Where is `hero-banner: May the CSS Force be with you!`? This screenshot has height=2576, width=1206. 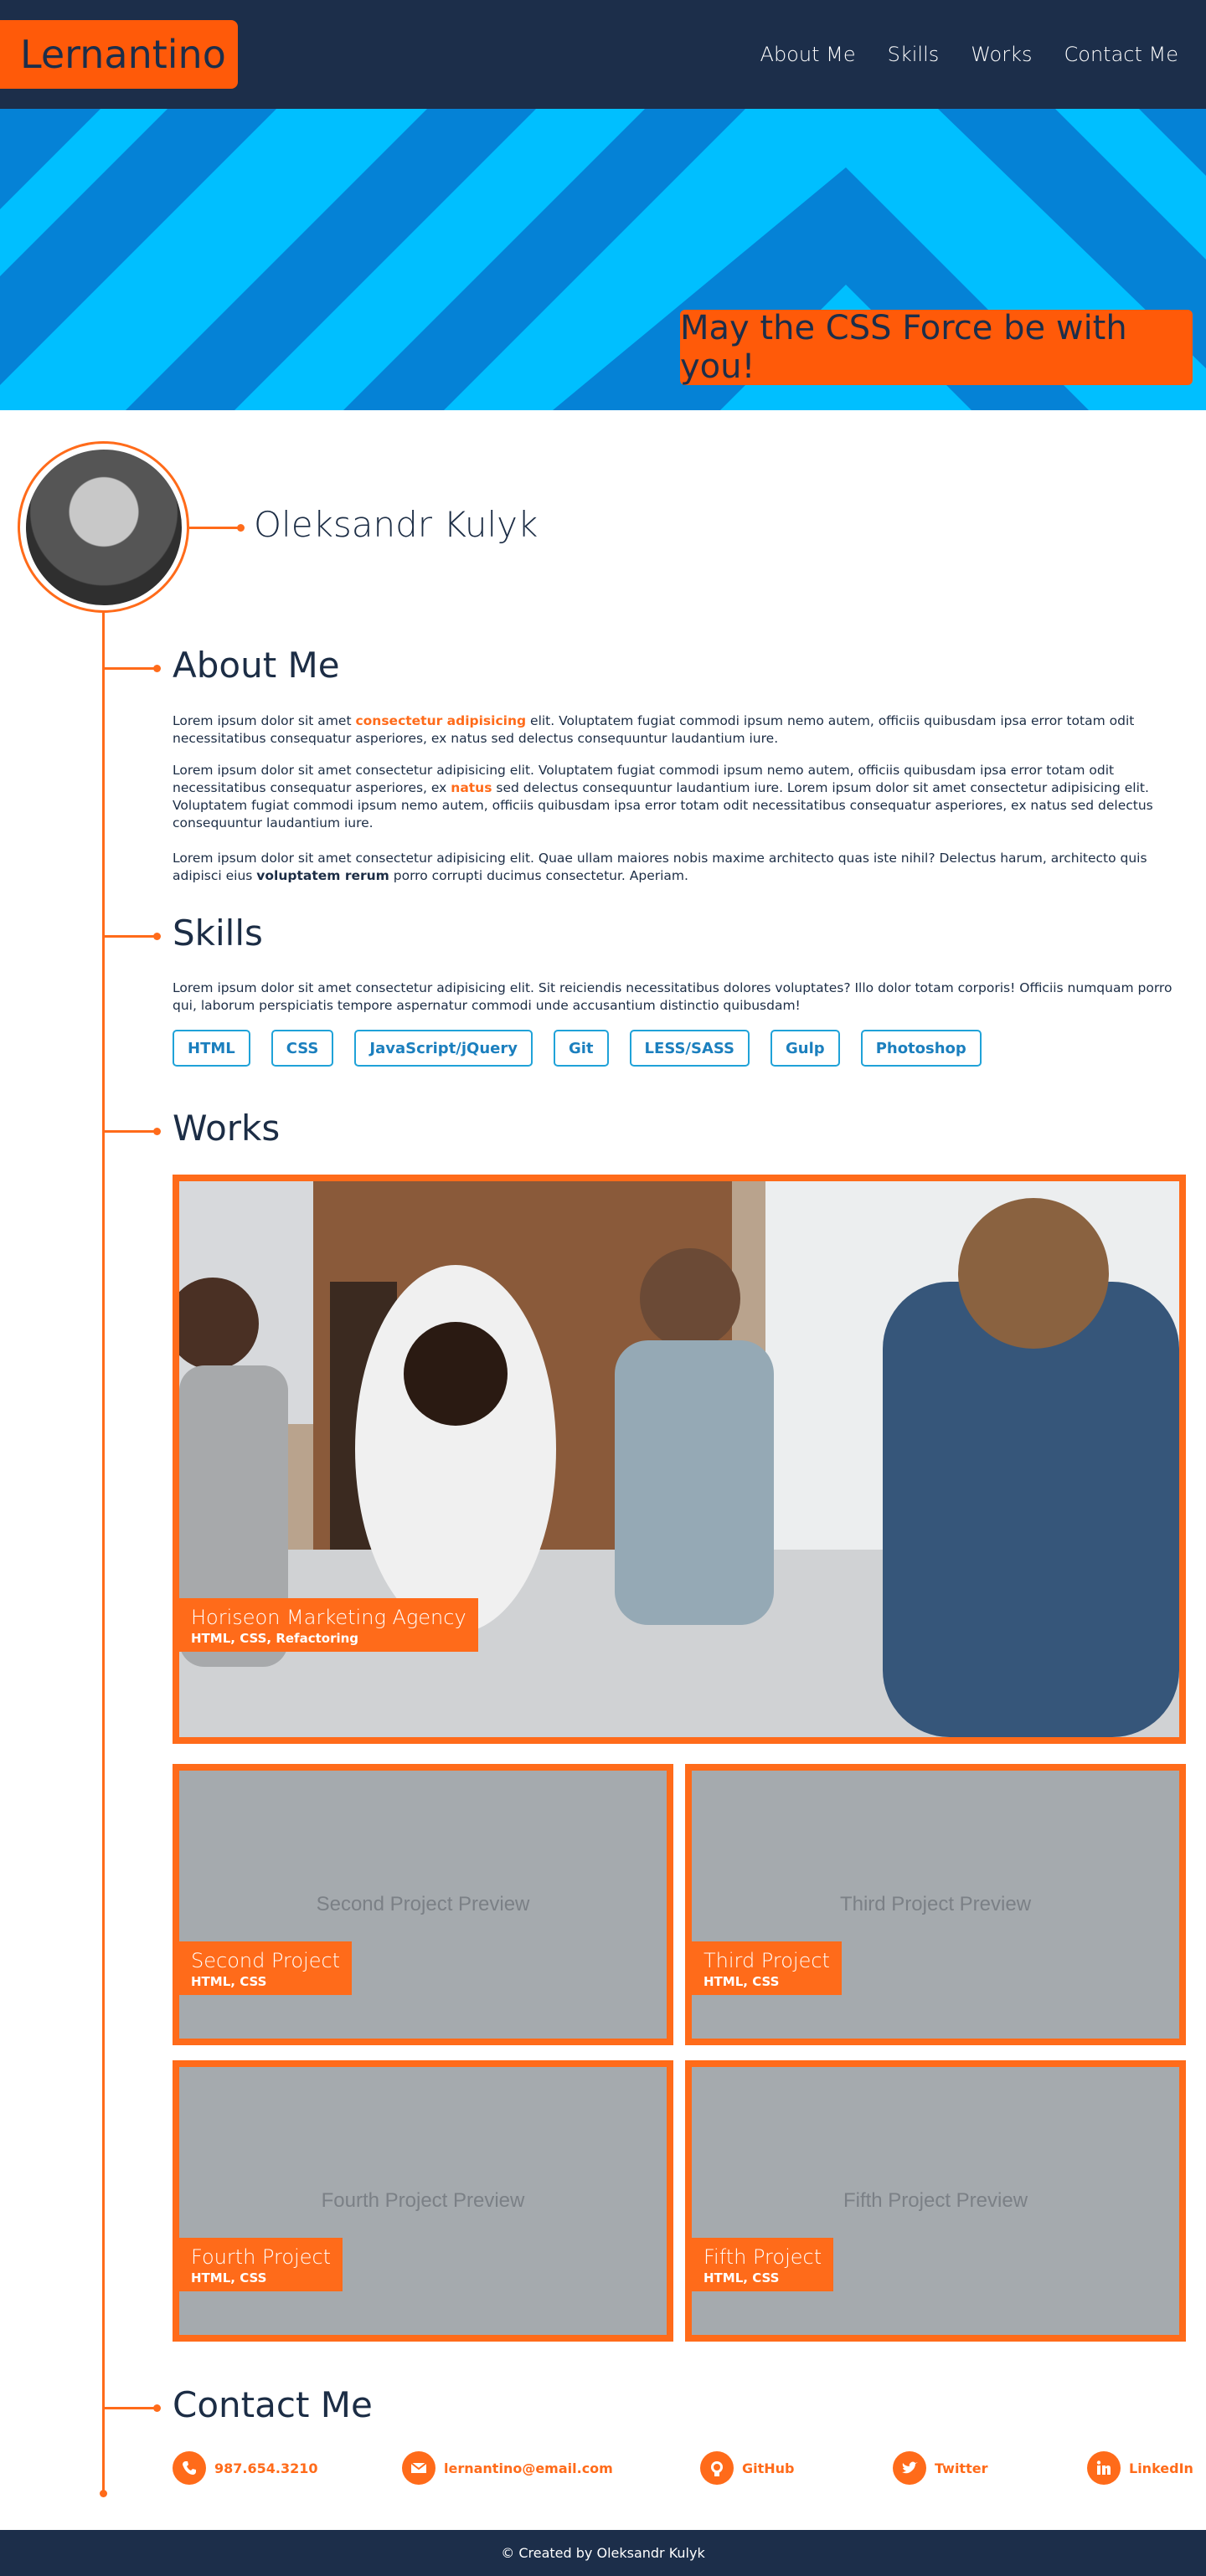
hero-banner: May the CSS Force be with you! is located at coordinates (603, 259).